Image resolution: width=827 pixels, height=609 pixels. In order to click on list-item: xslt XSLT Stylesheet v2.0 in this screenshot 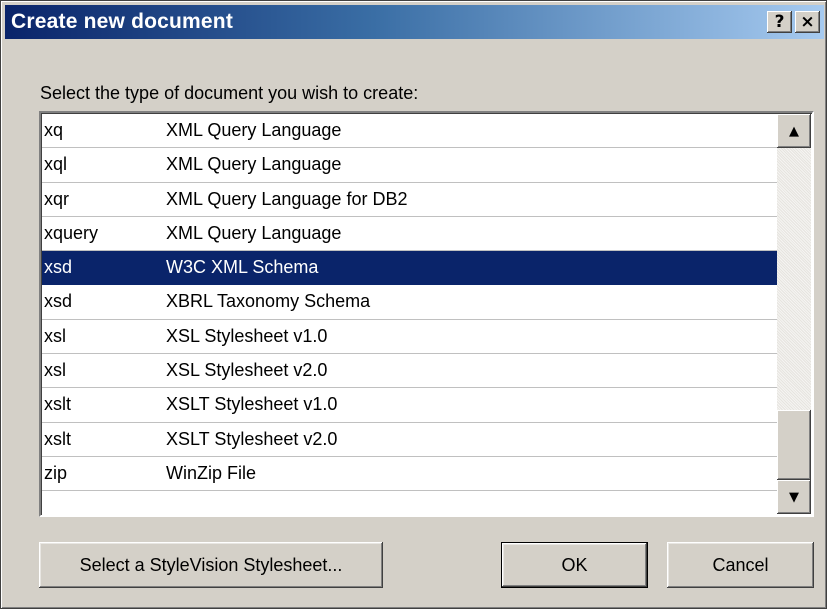, I will do `click(410, 440)`.